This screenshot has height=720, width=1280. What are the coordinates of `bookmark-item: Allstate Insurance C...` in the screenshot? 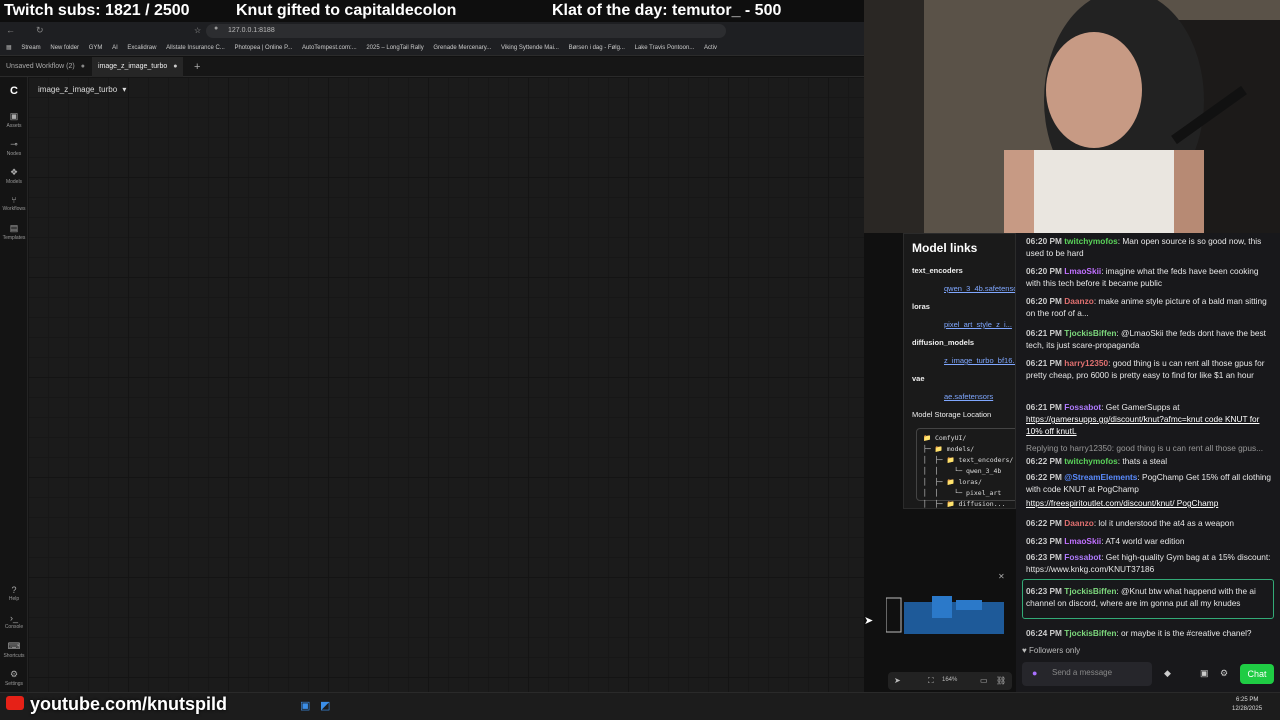 It's located at (195, 47).